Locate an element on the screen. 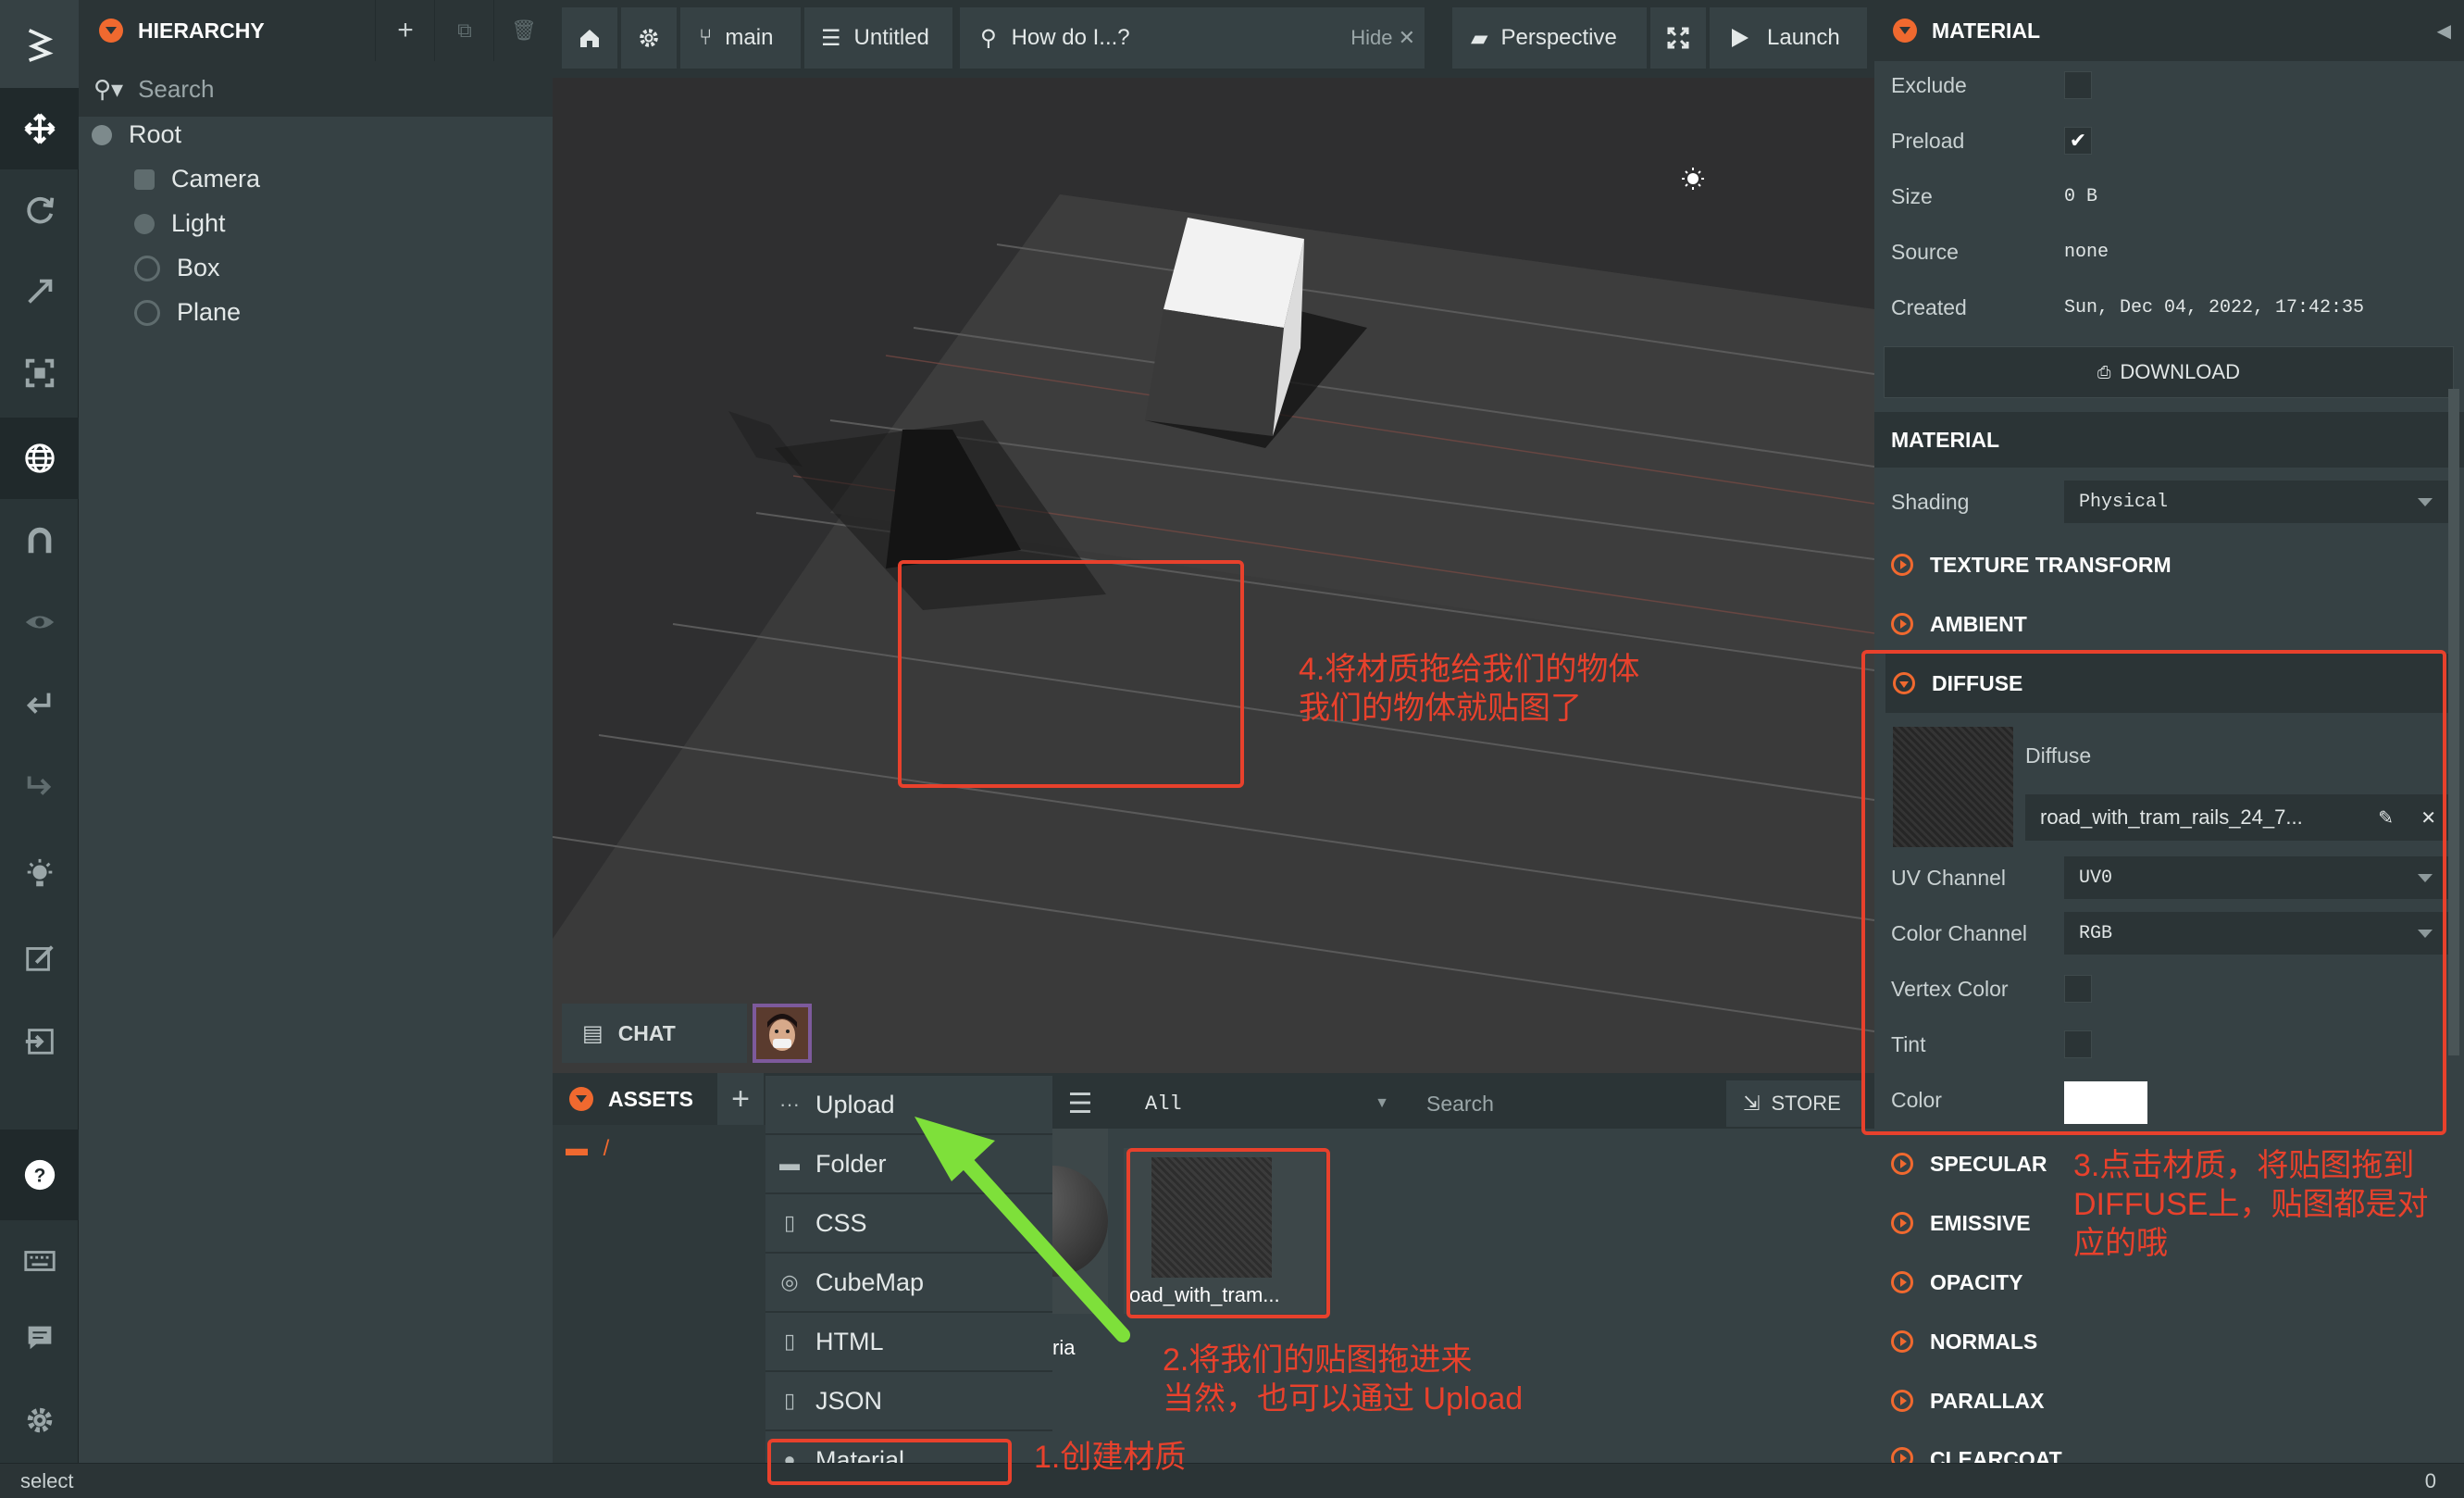  delete-entity-icon: 🗑 is located at coordinates (523, 31).